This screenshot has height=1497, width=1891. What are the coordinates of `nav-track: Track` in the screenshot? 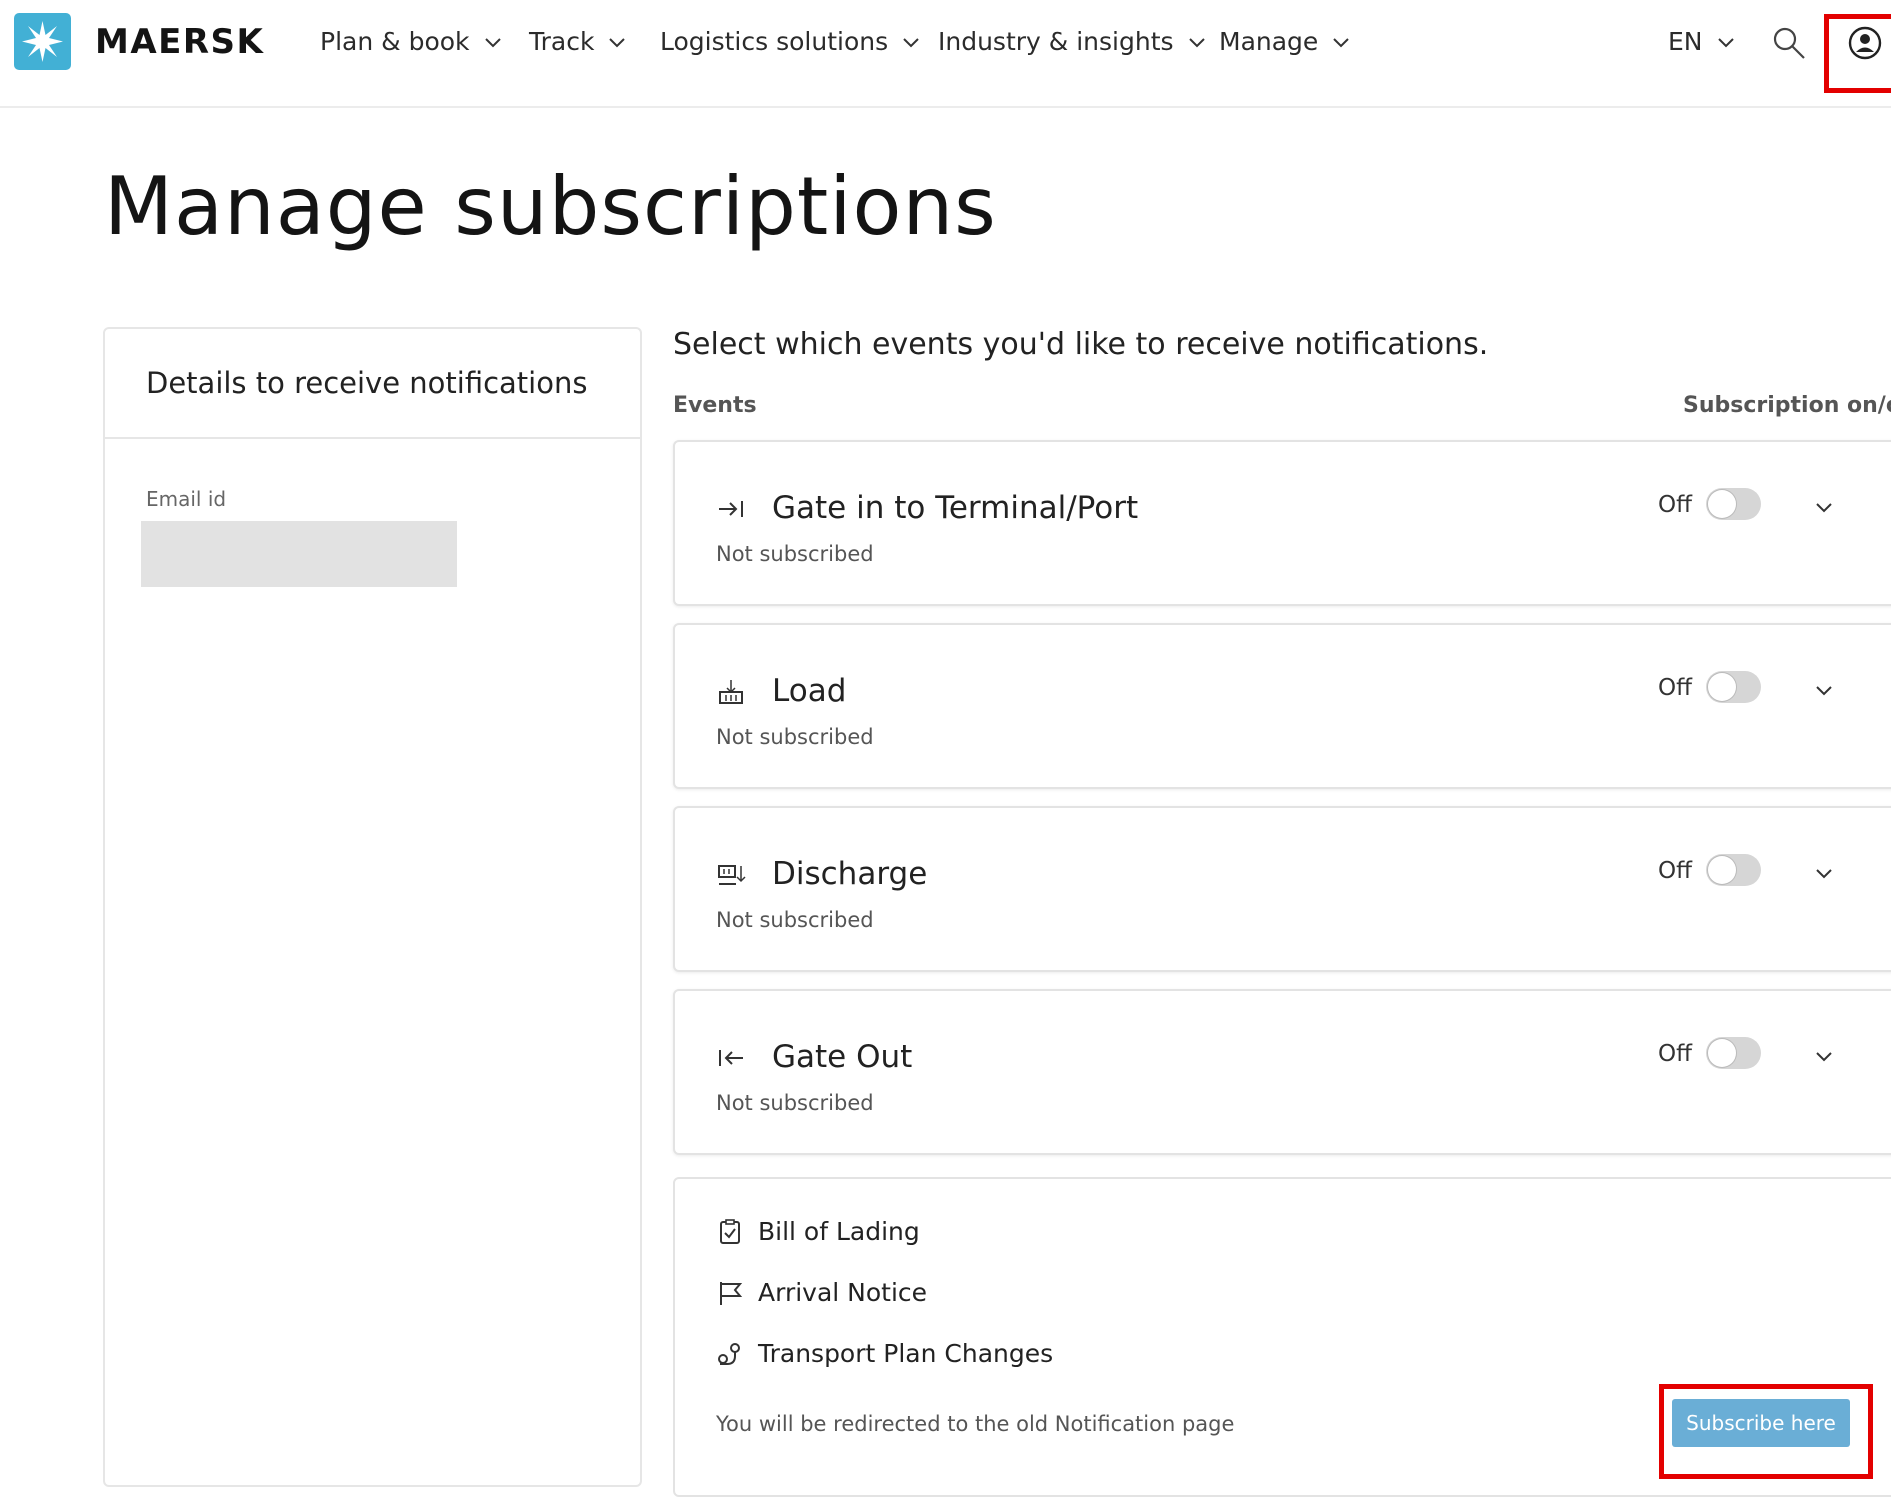 It's located at (578, 41).